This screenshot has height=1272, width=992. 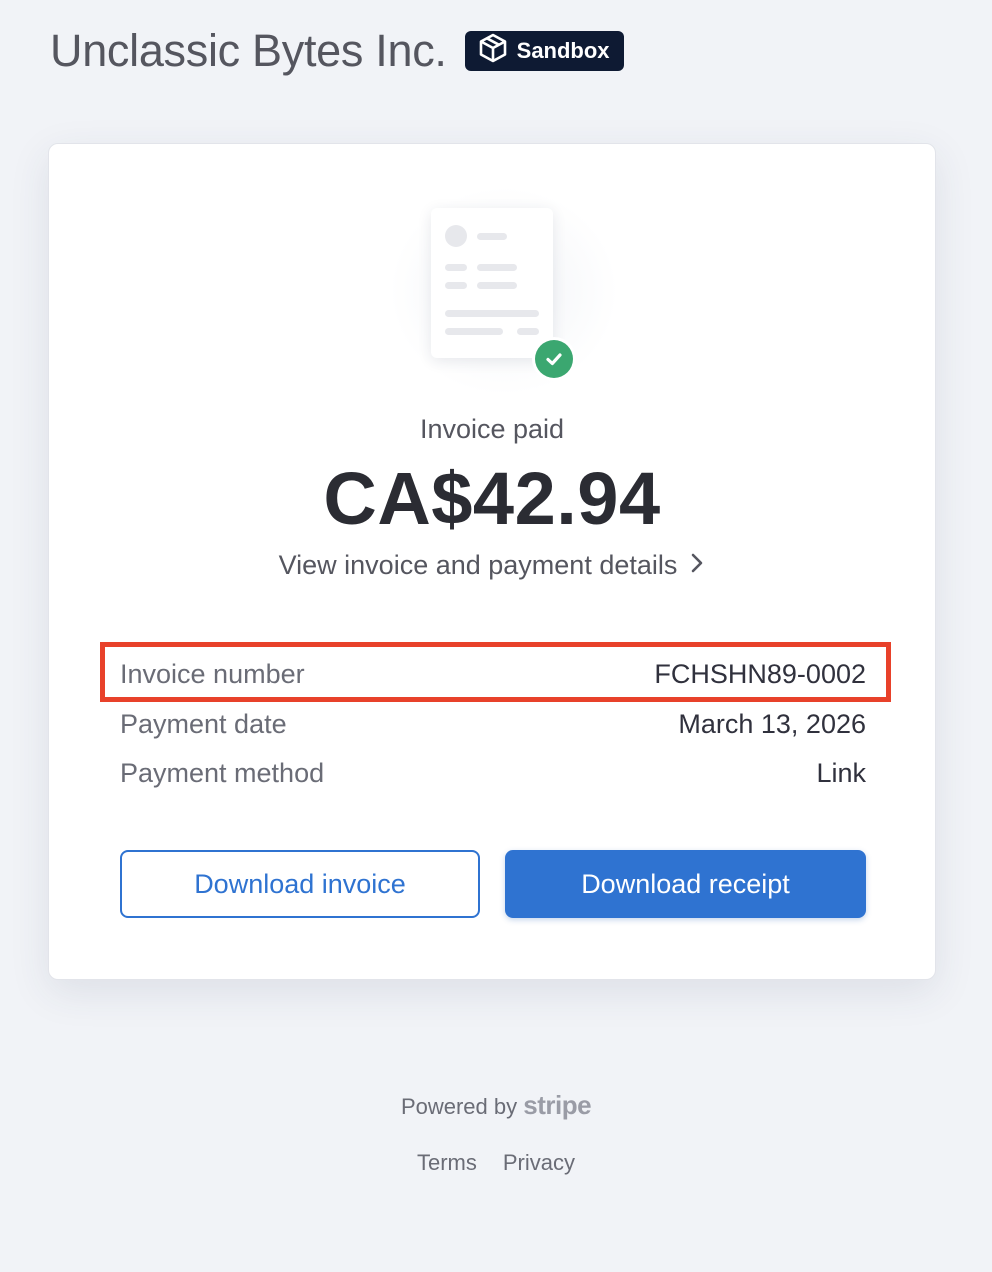 I want to click on download-receipt-button: Download receipt, so click(x=685, y=884).